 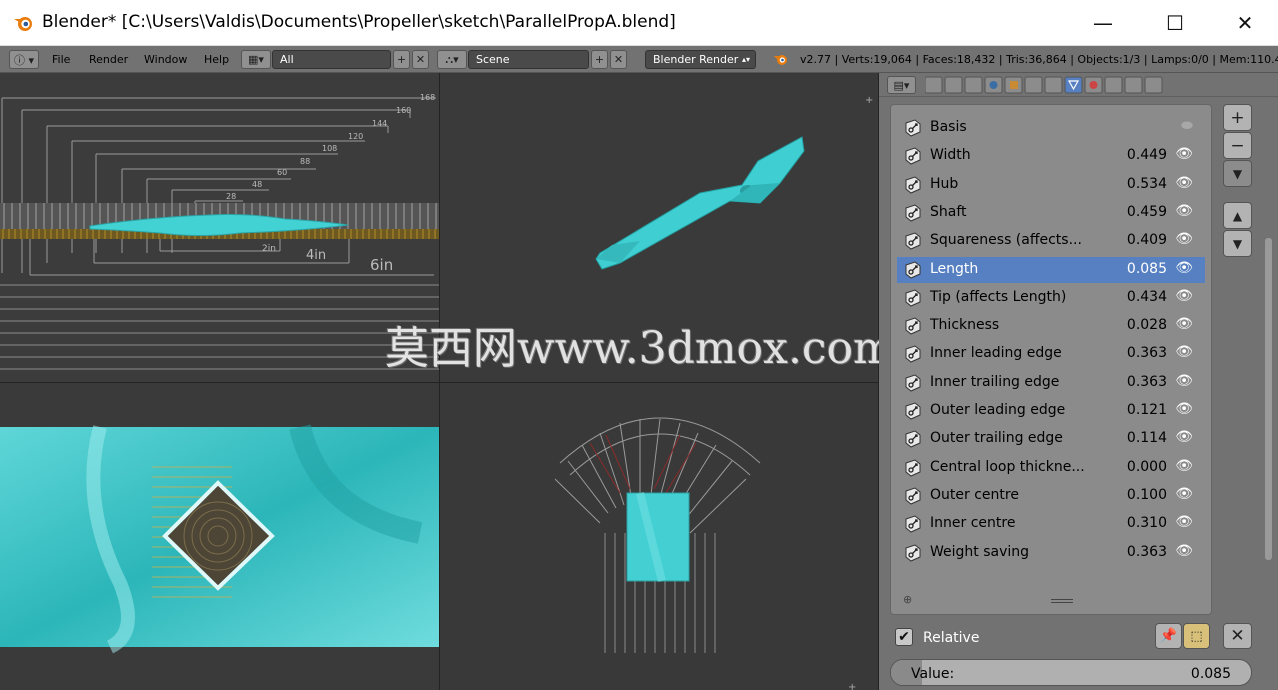 I want to click on shape-key-row: Shaft 0.459 👁, so click(x=1051, y=213).